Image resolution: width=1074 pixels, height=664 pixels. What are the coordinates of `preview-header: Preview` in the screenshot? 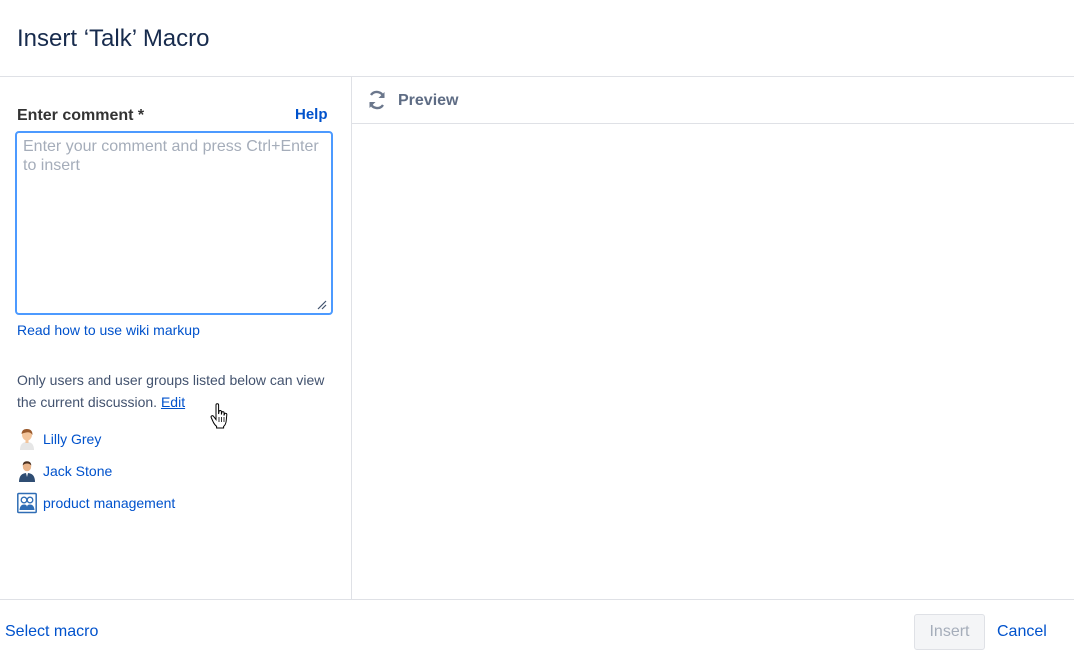 It's located at (713, 100).